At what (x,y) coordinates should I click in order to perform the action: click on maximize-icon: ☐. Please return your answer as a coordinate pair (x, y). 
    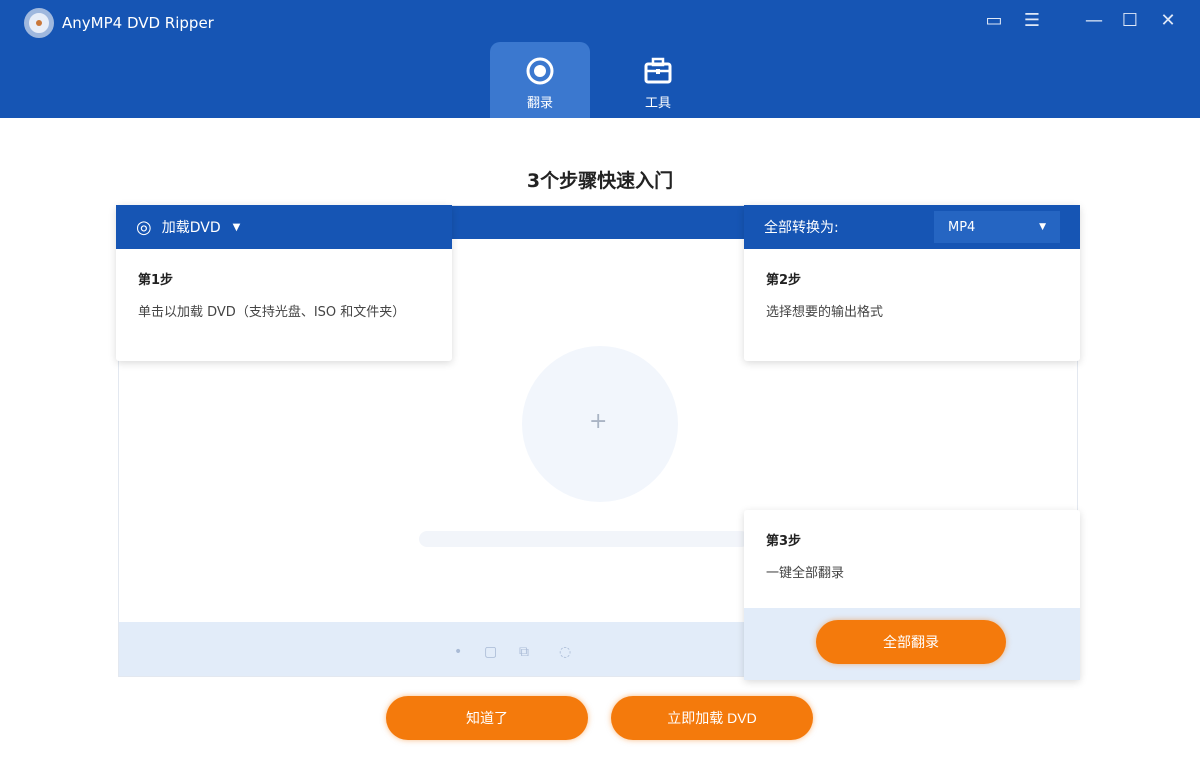
    Looking at the image, I should click on (1130, 20).